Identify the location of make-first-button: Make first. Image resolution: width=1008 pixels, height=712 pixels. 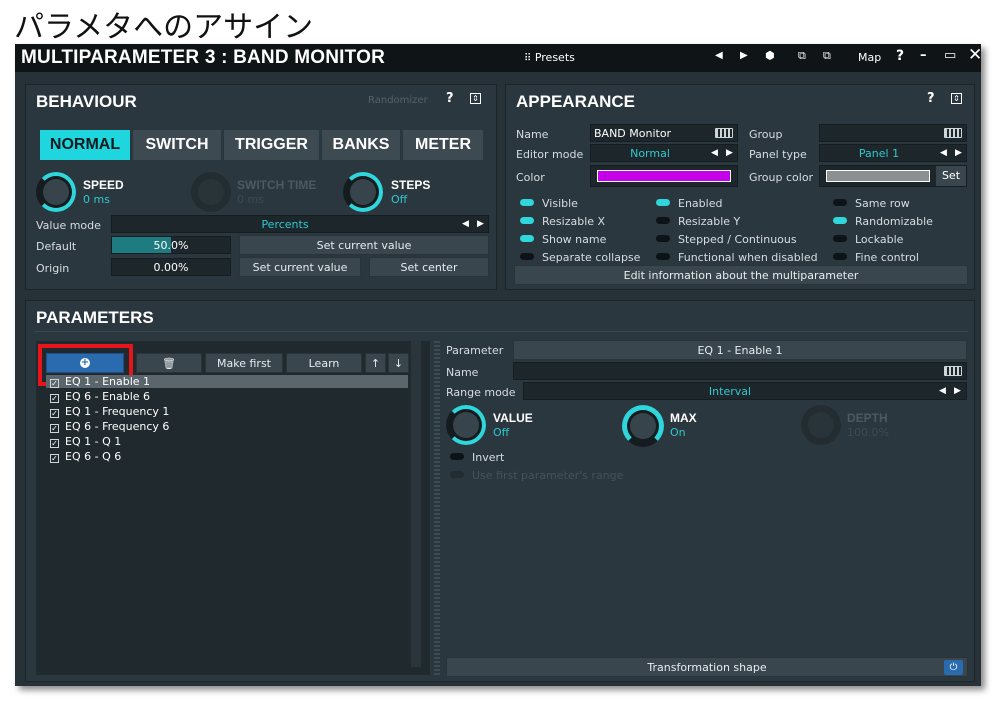
(244, 363).